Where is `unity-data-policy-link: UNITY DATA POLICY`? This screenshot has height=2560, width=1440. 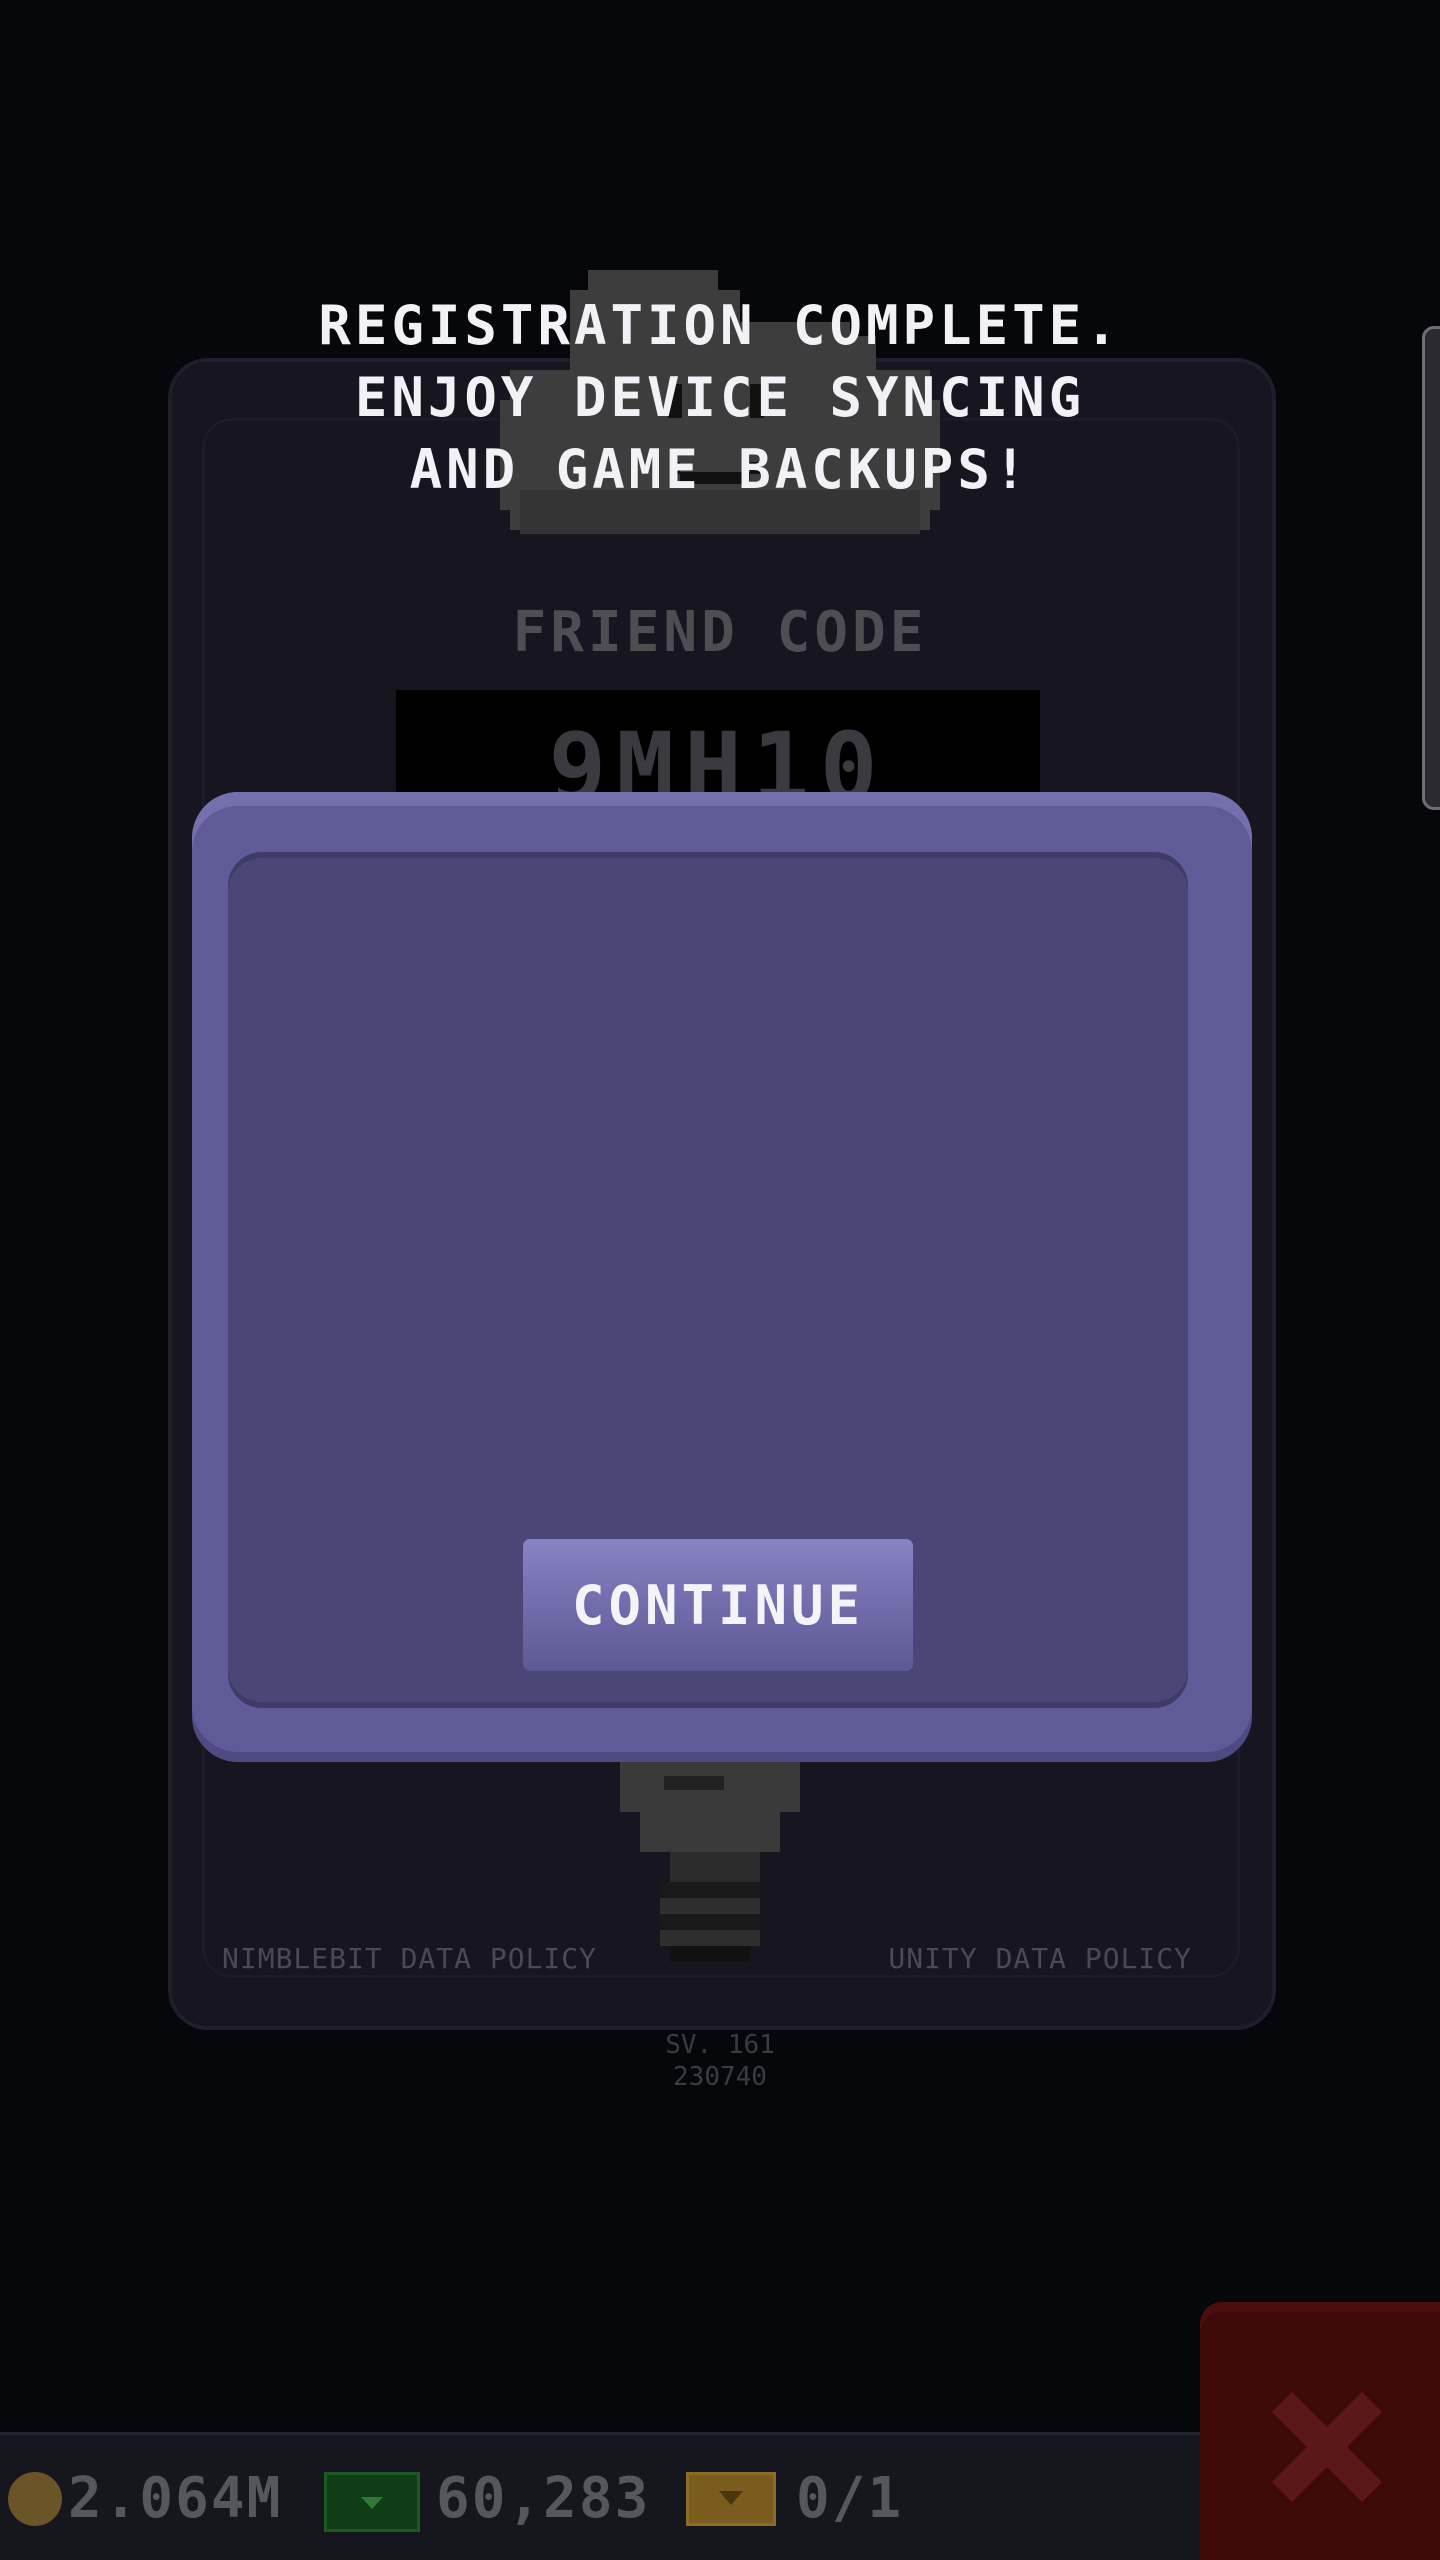 unity-data-policy-link: UNITY DATA POLICY is located at coordinates (1040, 1958).